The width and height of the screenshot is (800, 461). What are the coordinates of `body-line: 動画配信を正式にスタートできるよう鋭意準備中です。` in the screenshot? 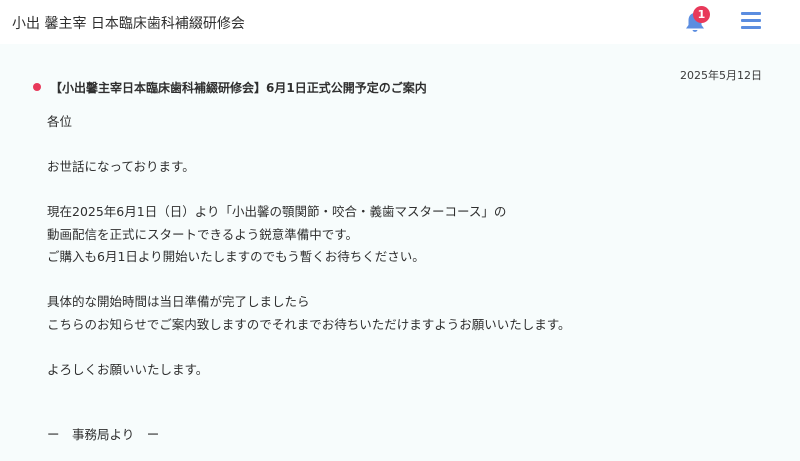 It's located at (203, 234).